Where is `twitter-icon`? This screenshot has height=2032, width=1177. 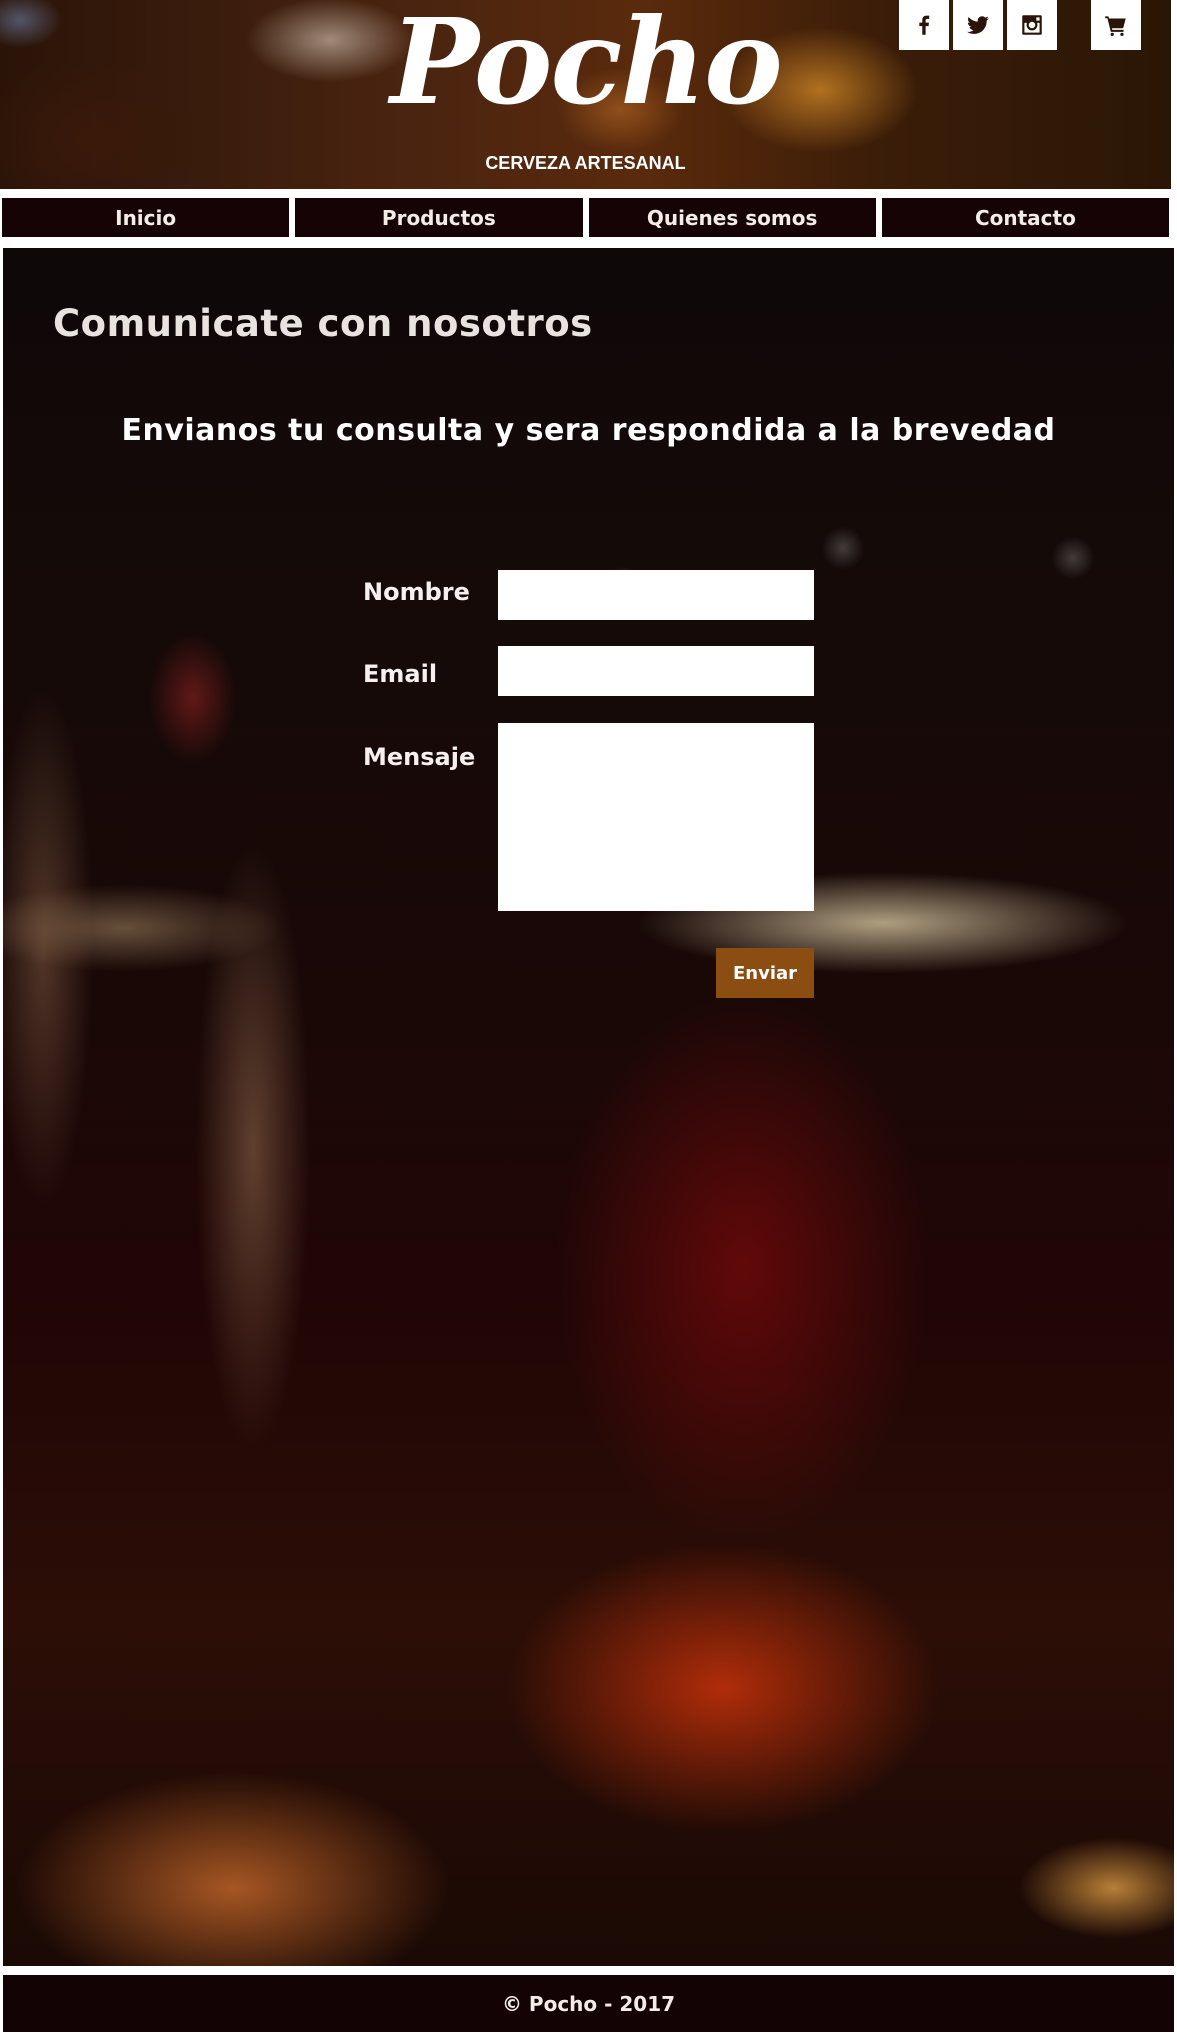 twitter-icon is located at coordinates (978, 25).